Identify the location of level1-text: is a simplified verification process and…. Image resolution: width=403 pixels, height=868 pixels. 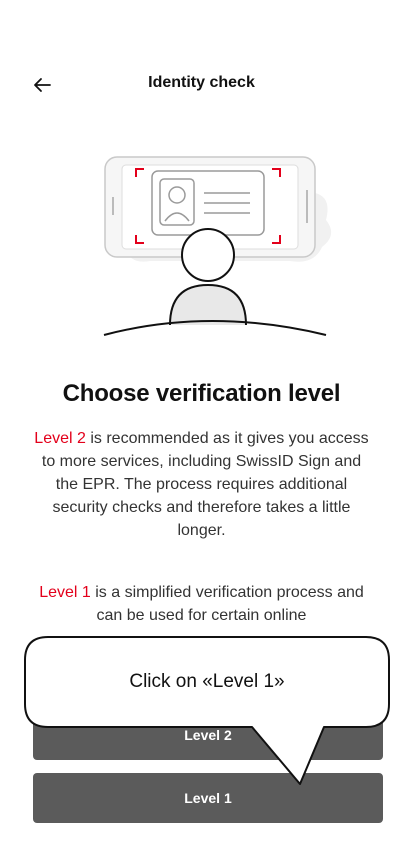
(227, 604).